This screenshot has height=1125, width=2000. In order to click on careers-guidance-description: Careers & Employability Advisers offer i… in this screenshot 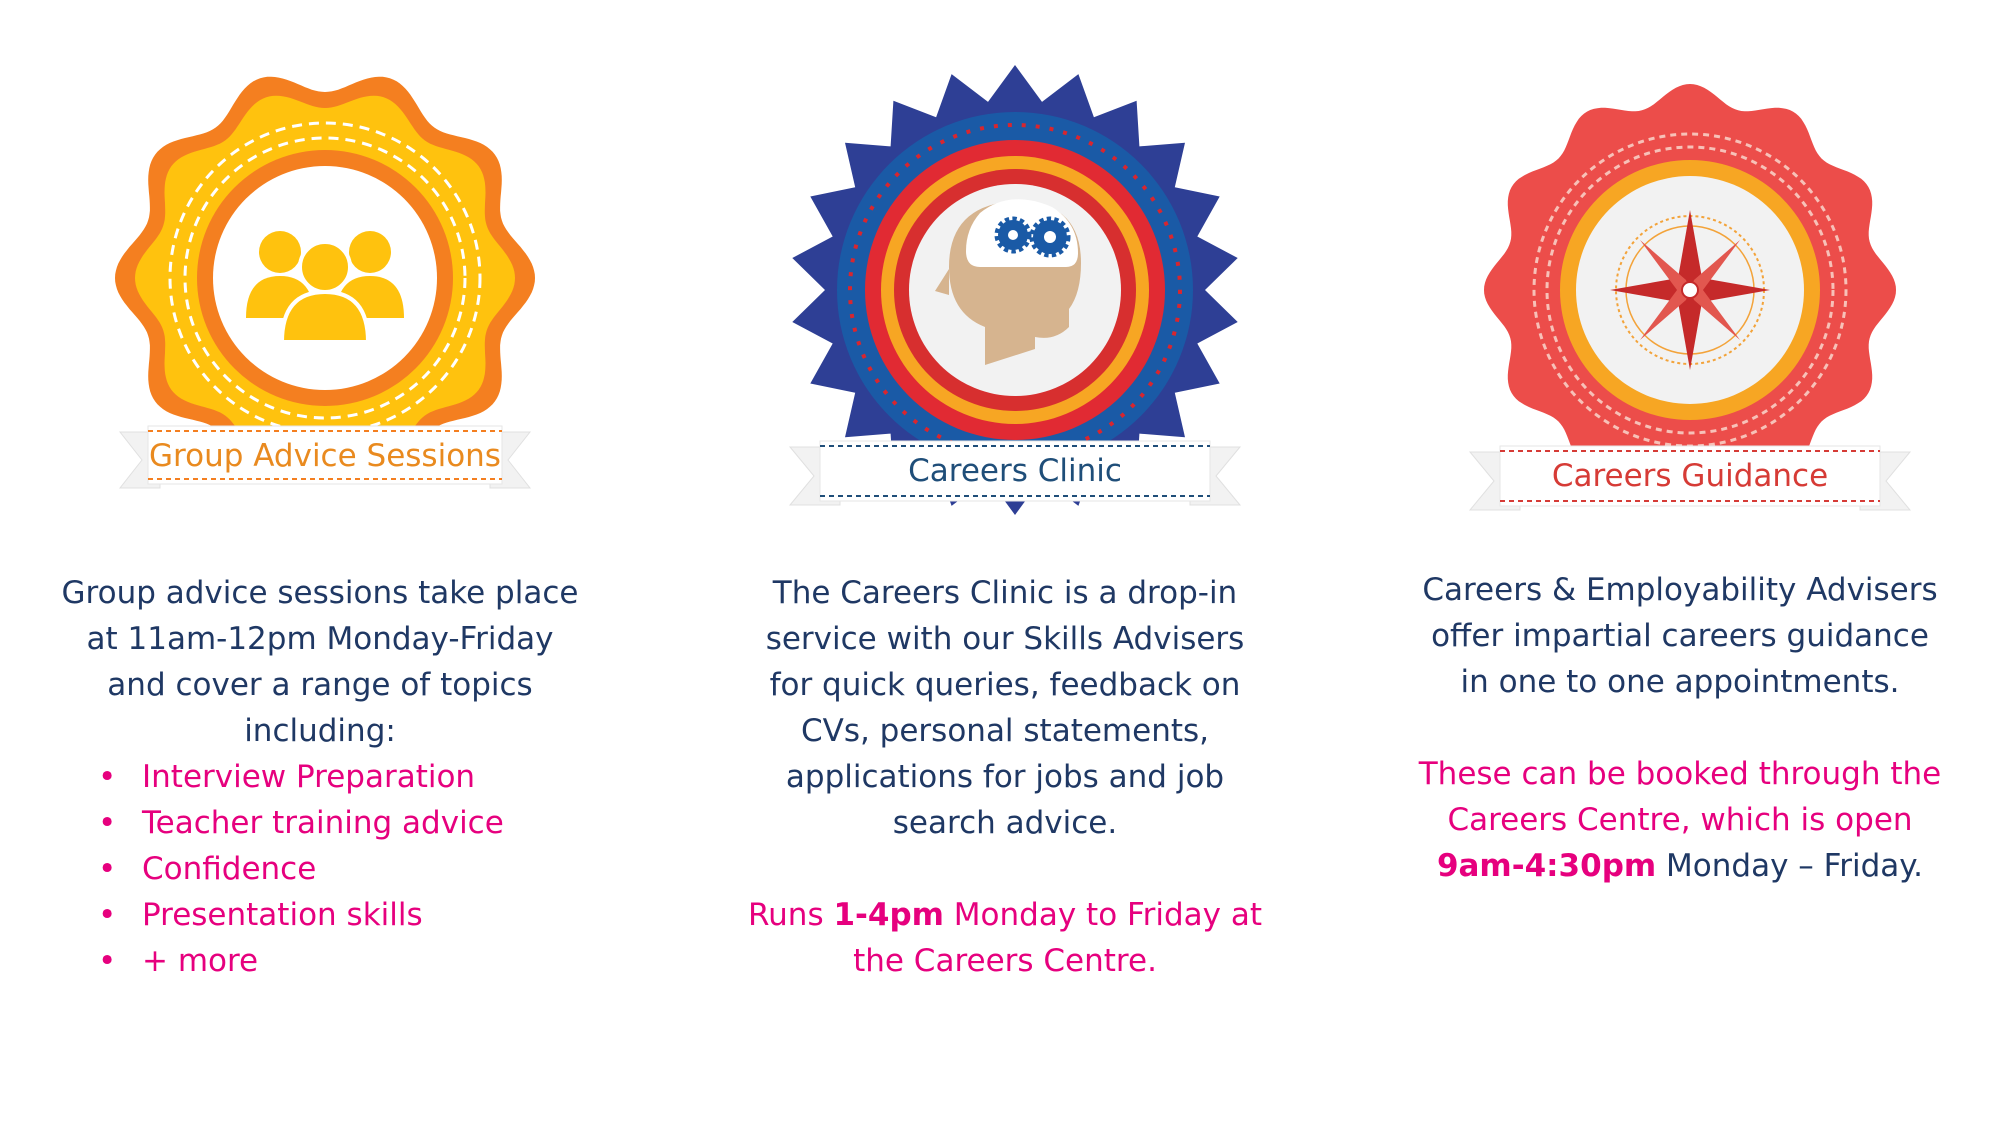, I will do `click(1680, 728)`.